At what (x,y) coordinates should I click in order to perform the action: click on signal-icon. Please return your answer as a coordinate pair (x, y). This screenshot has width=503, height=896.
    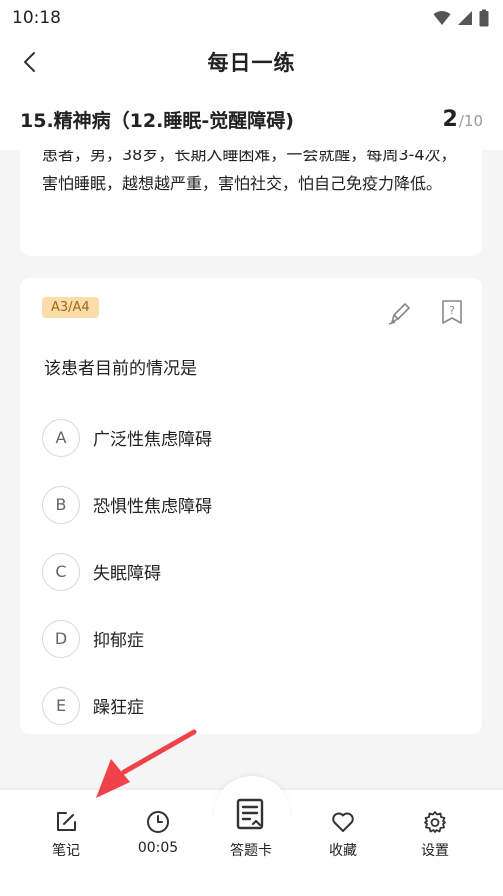
    Looking at the image, I should click on (465, 18).